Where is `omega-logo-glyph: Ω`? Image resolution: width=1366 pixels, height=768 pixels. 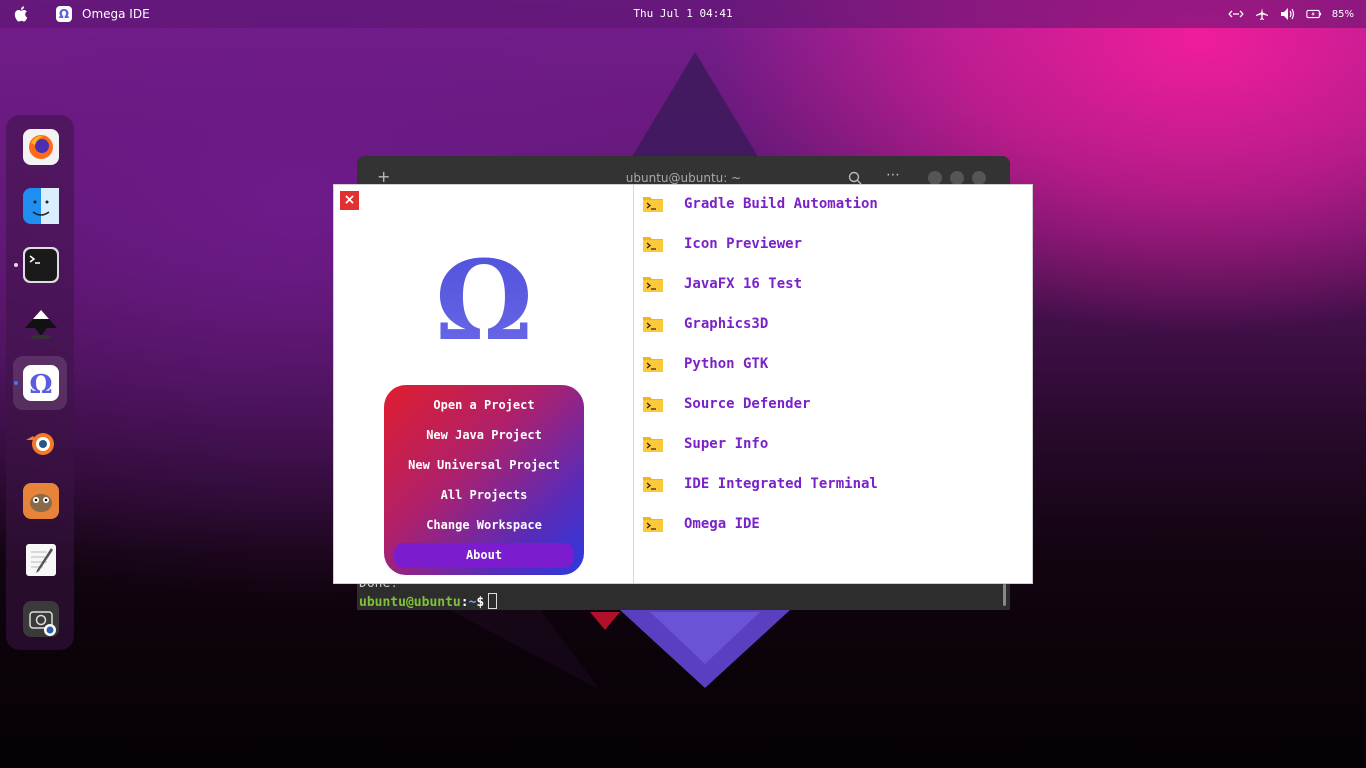
omega-logo-glyph: Ω is located at coordinates (484, 295).